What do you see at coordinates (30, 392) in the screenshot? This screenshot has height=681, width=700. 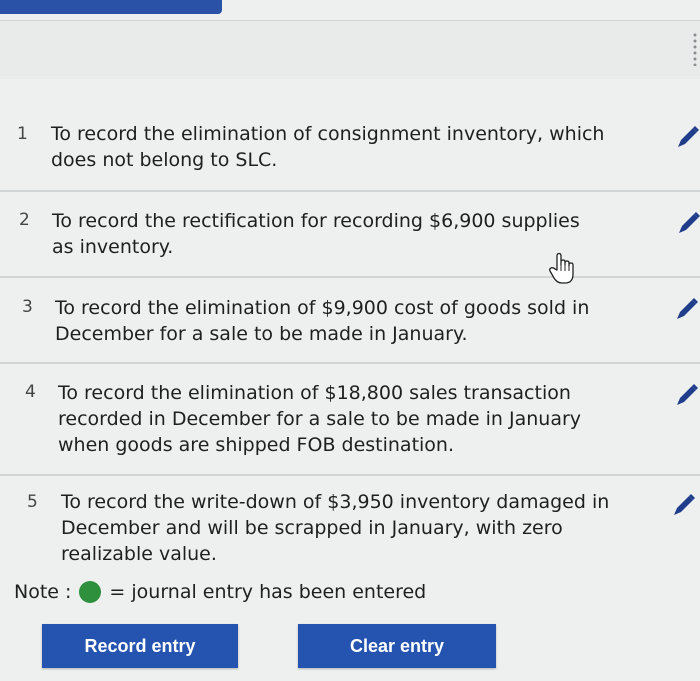 I see `entry-number: 4` at bounding box center [30, 392].